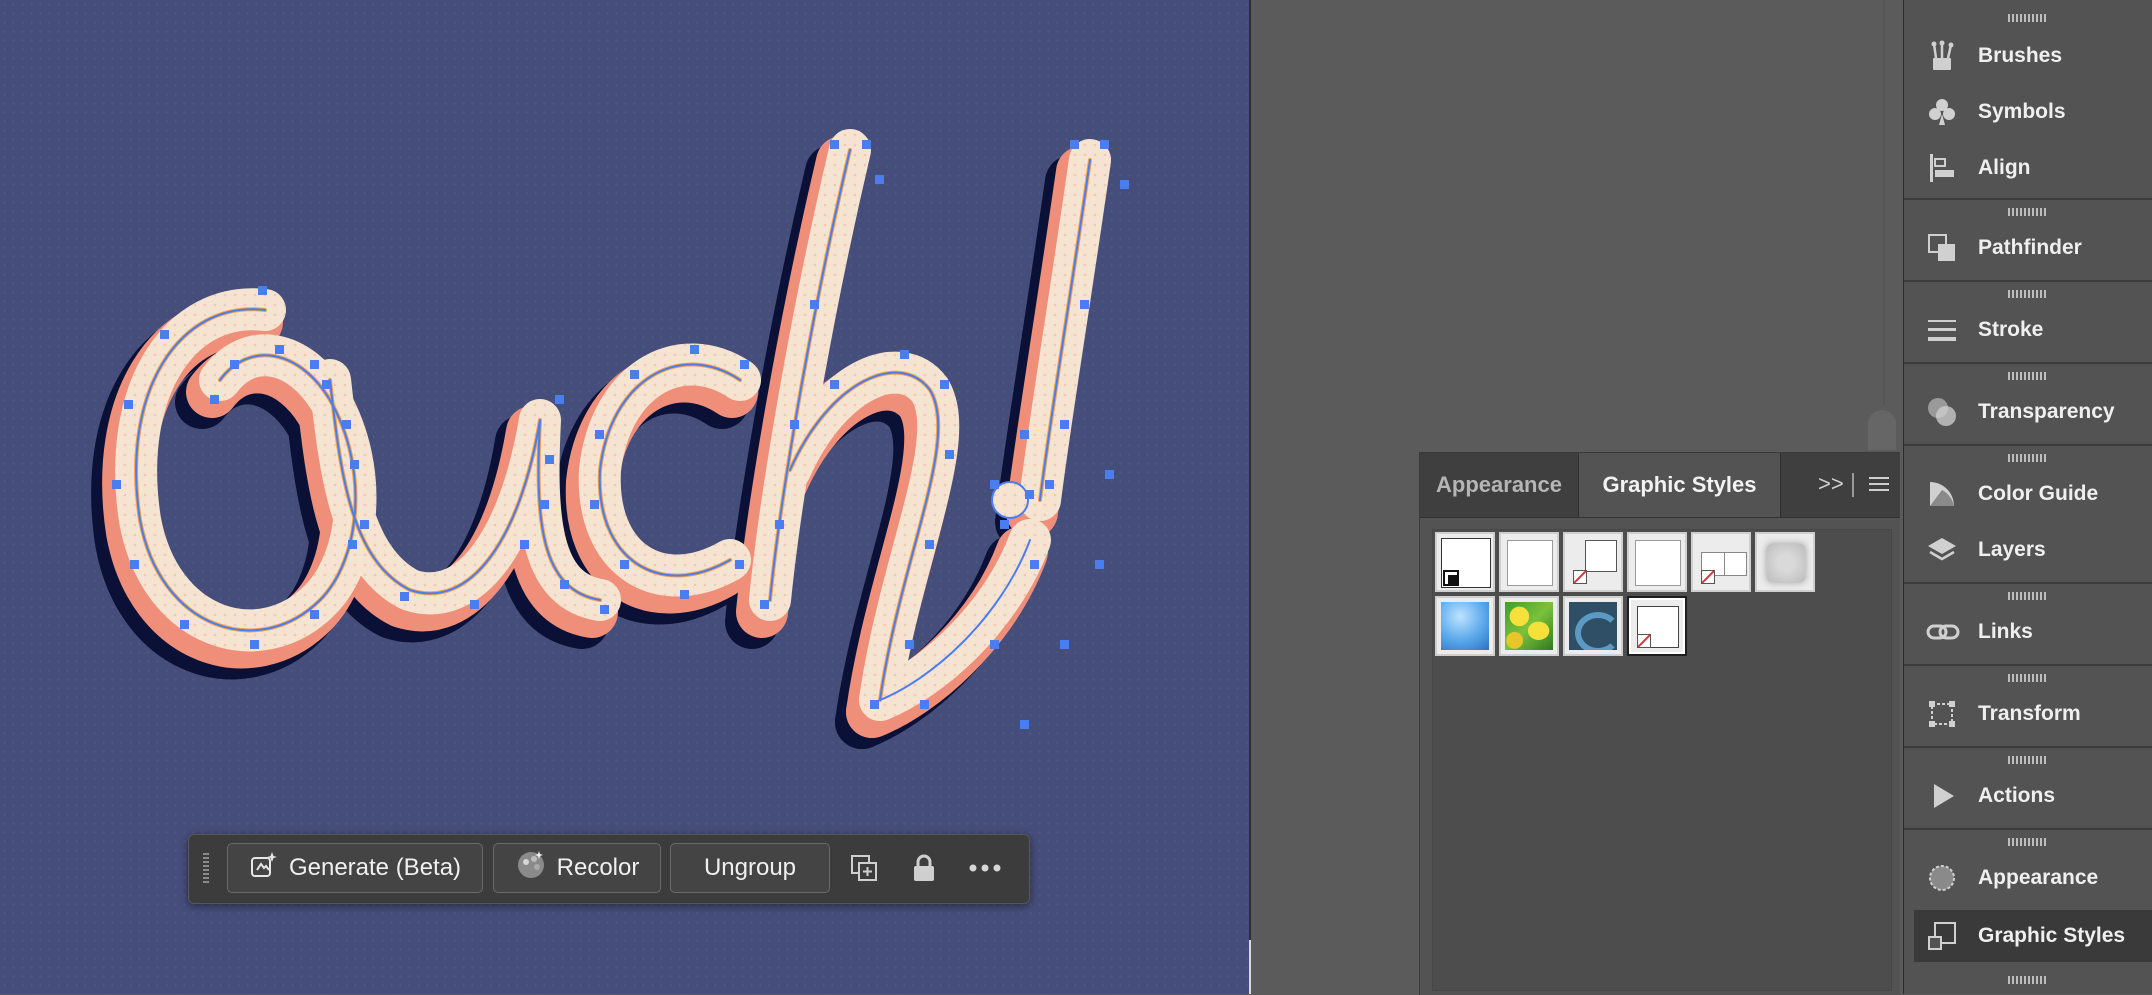 The width and height of the screenshot is (2152, 995). Describe the element at coordinates (1942, 412) in the screenshot. I see `transparency-icon` at that location.